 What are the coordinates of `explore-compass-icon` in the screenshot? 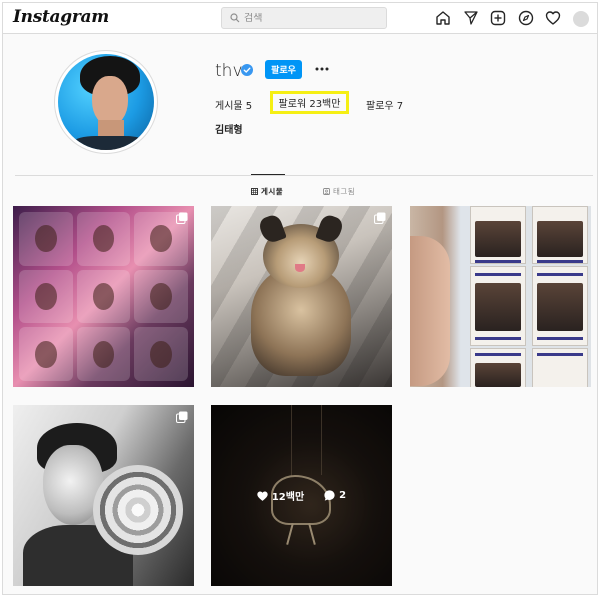 It's located at (526, 18).